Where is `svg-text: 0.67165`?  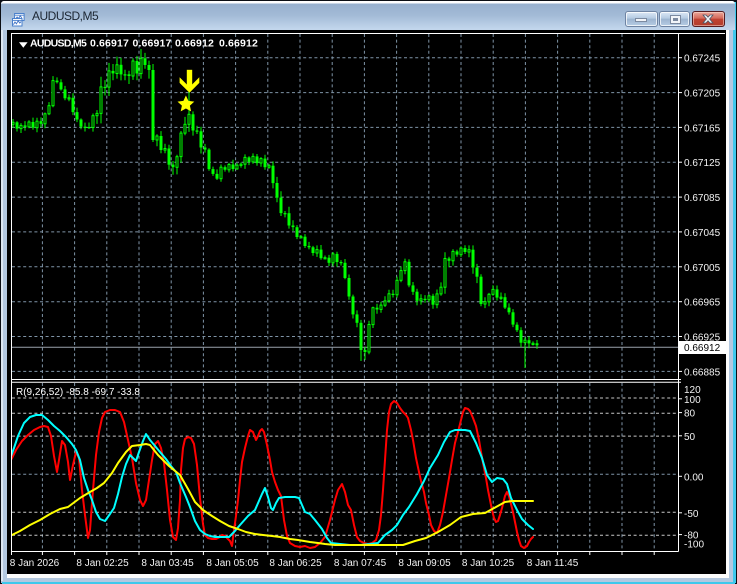
svg-text: 0.67165 is located at coordinates (702, 128).